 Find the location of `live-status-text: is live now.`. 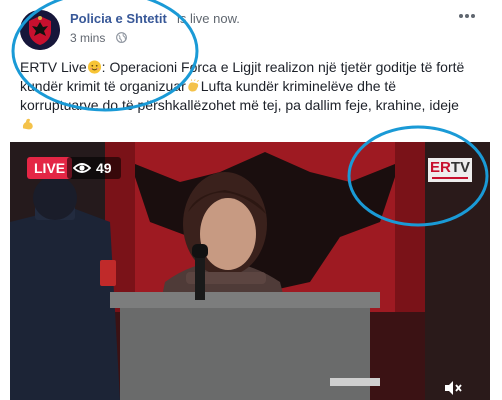

live-status-text: is live now. is located at coordinates (208, 18).